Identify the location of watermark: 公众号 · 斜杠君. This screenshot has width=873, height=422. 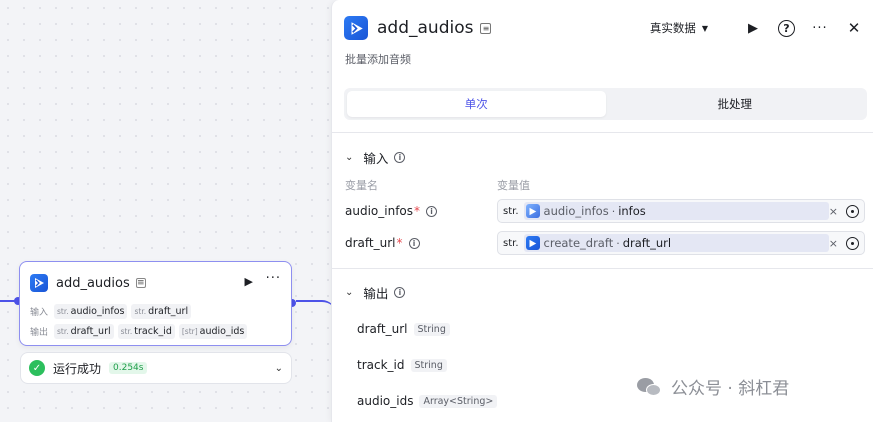
(713, 386).